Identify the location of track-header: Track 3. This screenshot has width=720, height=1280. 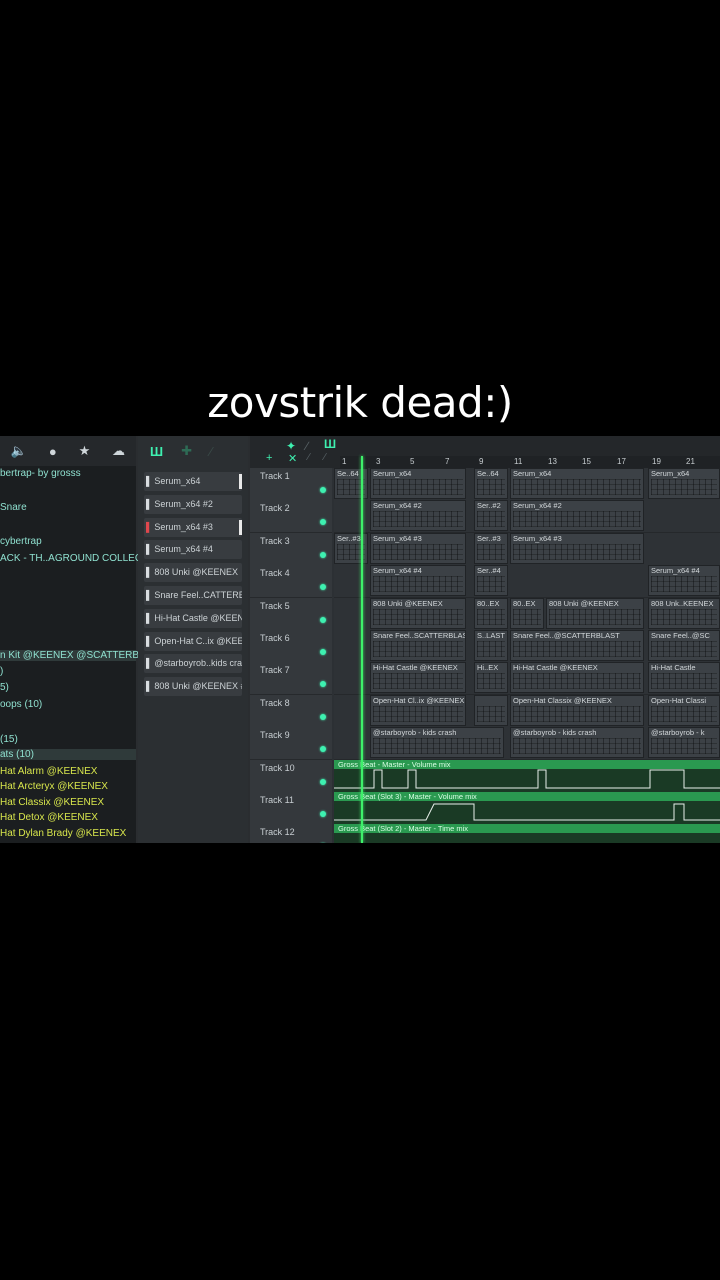
(291, 549).